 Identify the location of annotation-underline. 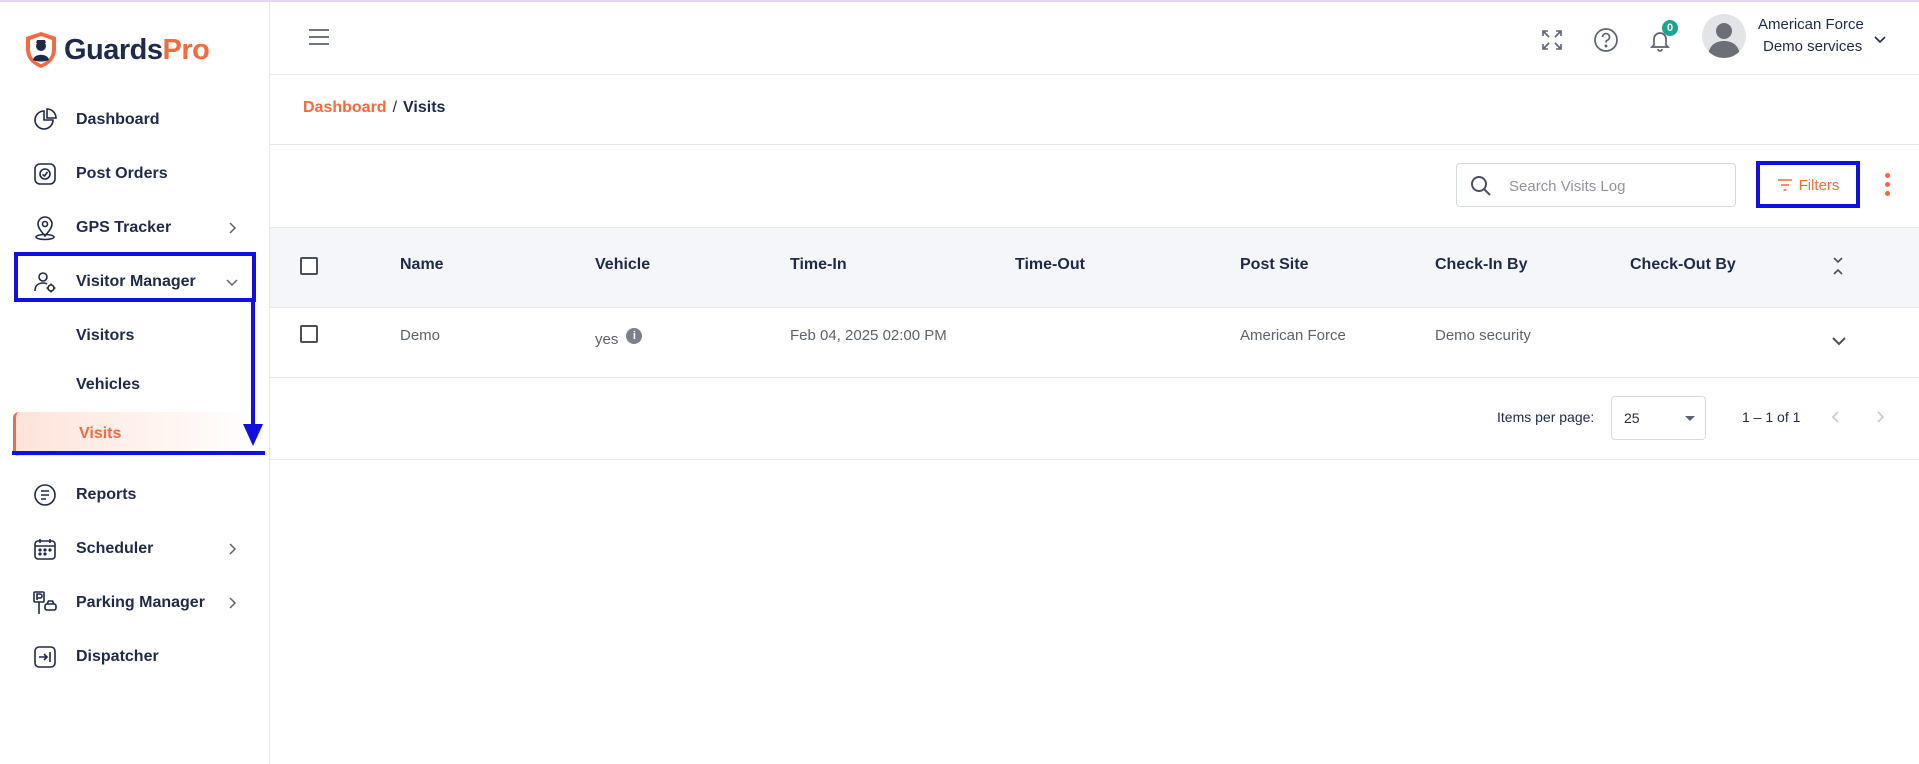
(138, 453).